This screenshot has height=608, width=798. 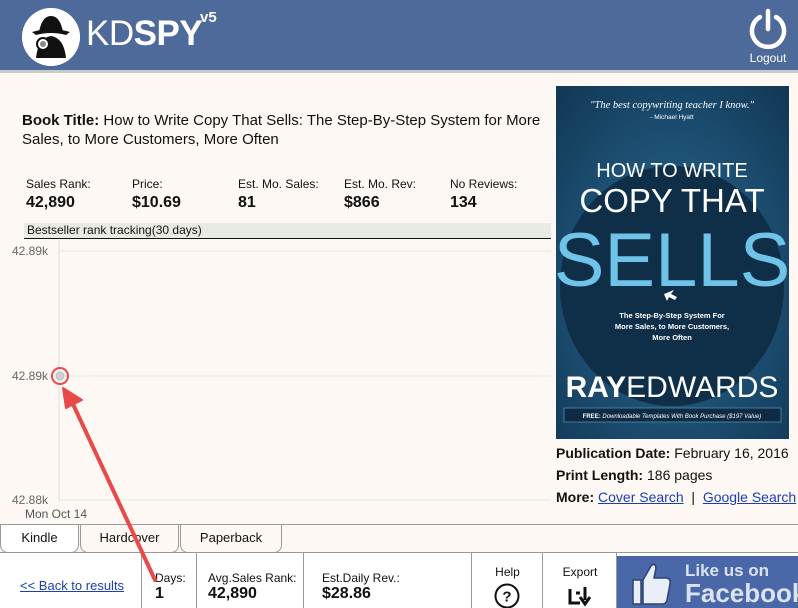 I want to click on print-length-row: Print Length: 186 pages, so click(x=634, y=475).